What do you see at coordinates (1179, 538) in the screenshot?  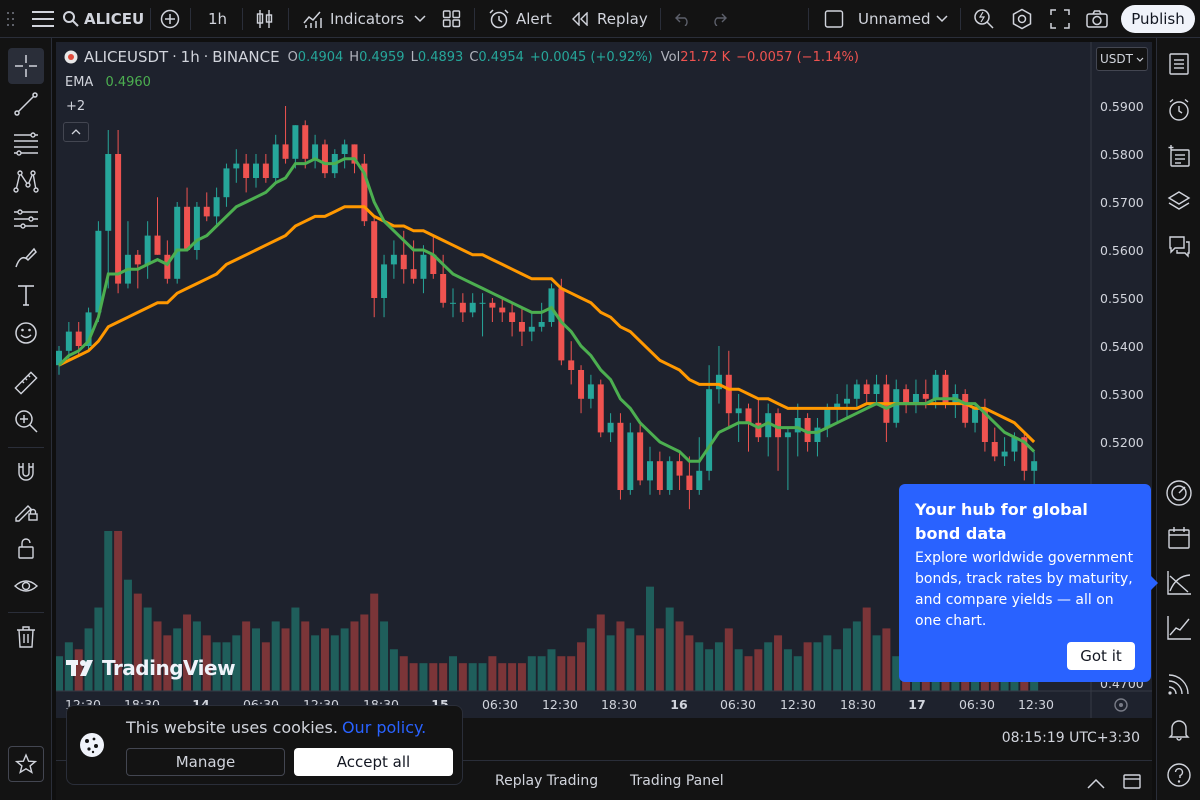 I see `calendar-icon` at bounding box center [1179, 538].